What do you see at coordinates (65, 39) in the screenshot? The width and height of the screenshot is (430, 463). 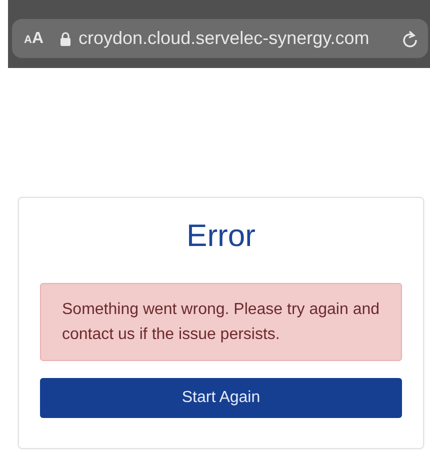 I see `lock-icon` at bounding box center [65, 39].